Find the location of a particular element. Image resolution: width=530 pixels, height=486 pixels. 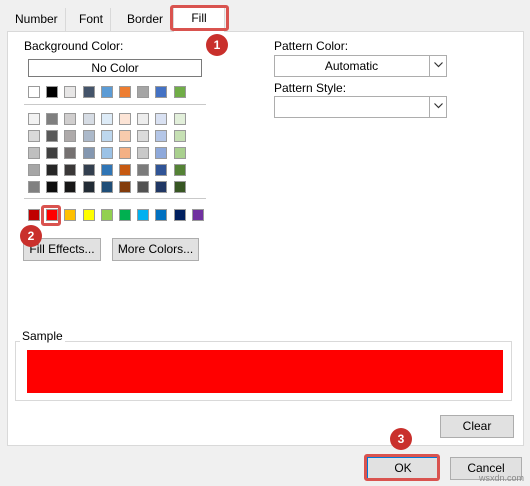

pattern-color-value: Automatic is located at coordinates (351, 66).